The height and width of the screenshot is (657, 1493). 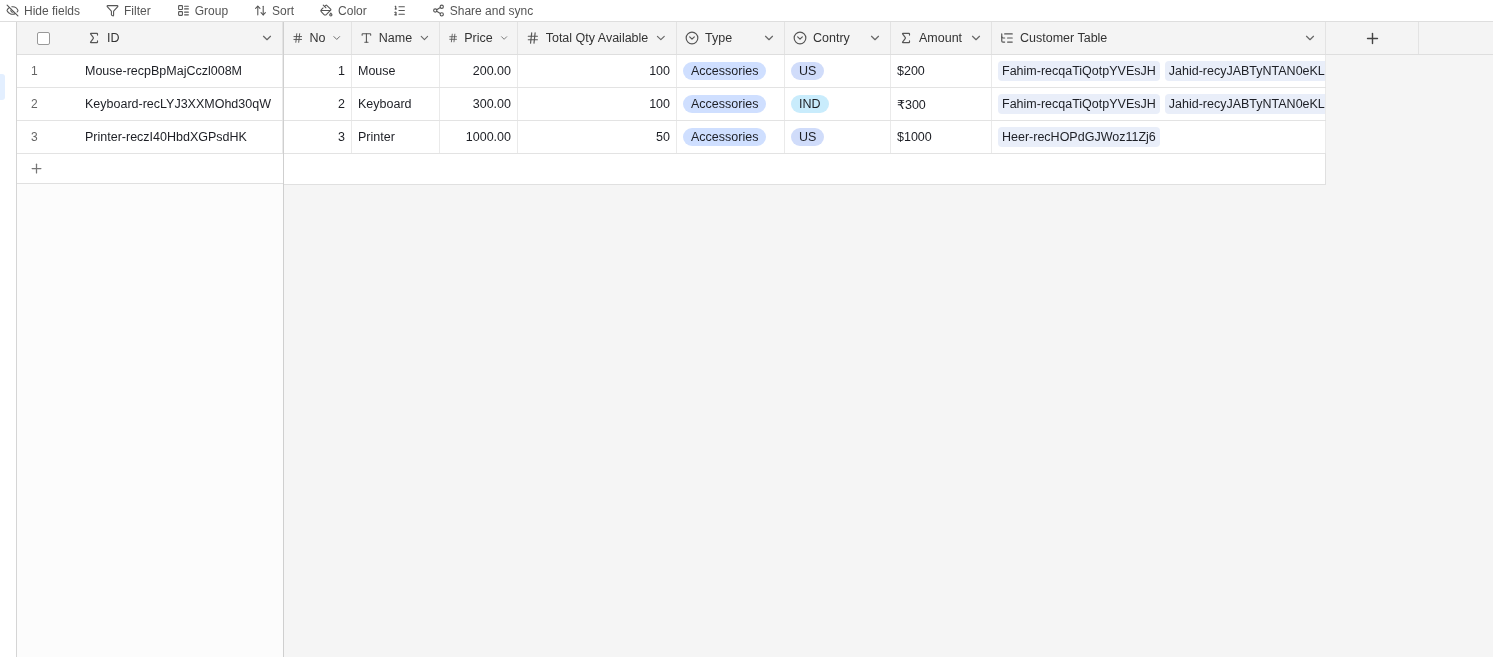 I want to click on toolbar-button: Share and sync, so click(x=482, y=10).